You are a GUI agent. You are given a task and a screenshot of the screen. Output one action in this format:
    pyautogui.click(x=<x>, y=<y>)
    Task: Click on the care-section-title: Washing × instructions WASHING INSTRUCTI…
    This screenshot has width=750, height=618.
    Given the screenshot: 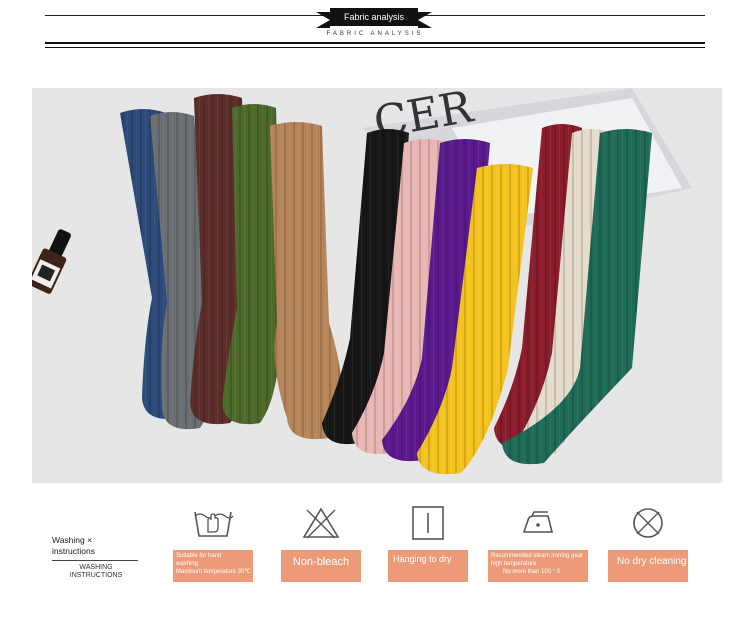 What is the action you would take?
    pyautogui.click(x=96, y=557)
    